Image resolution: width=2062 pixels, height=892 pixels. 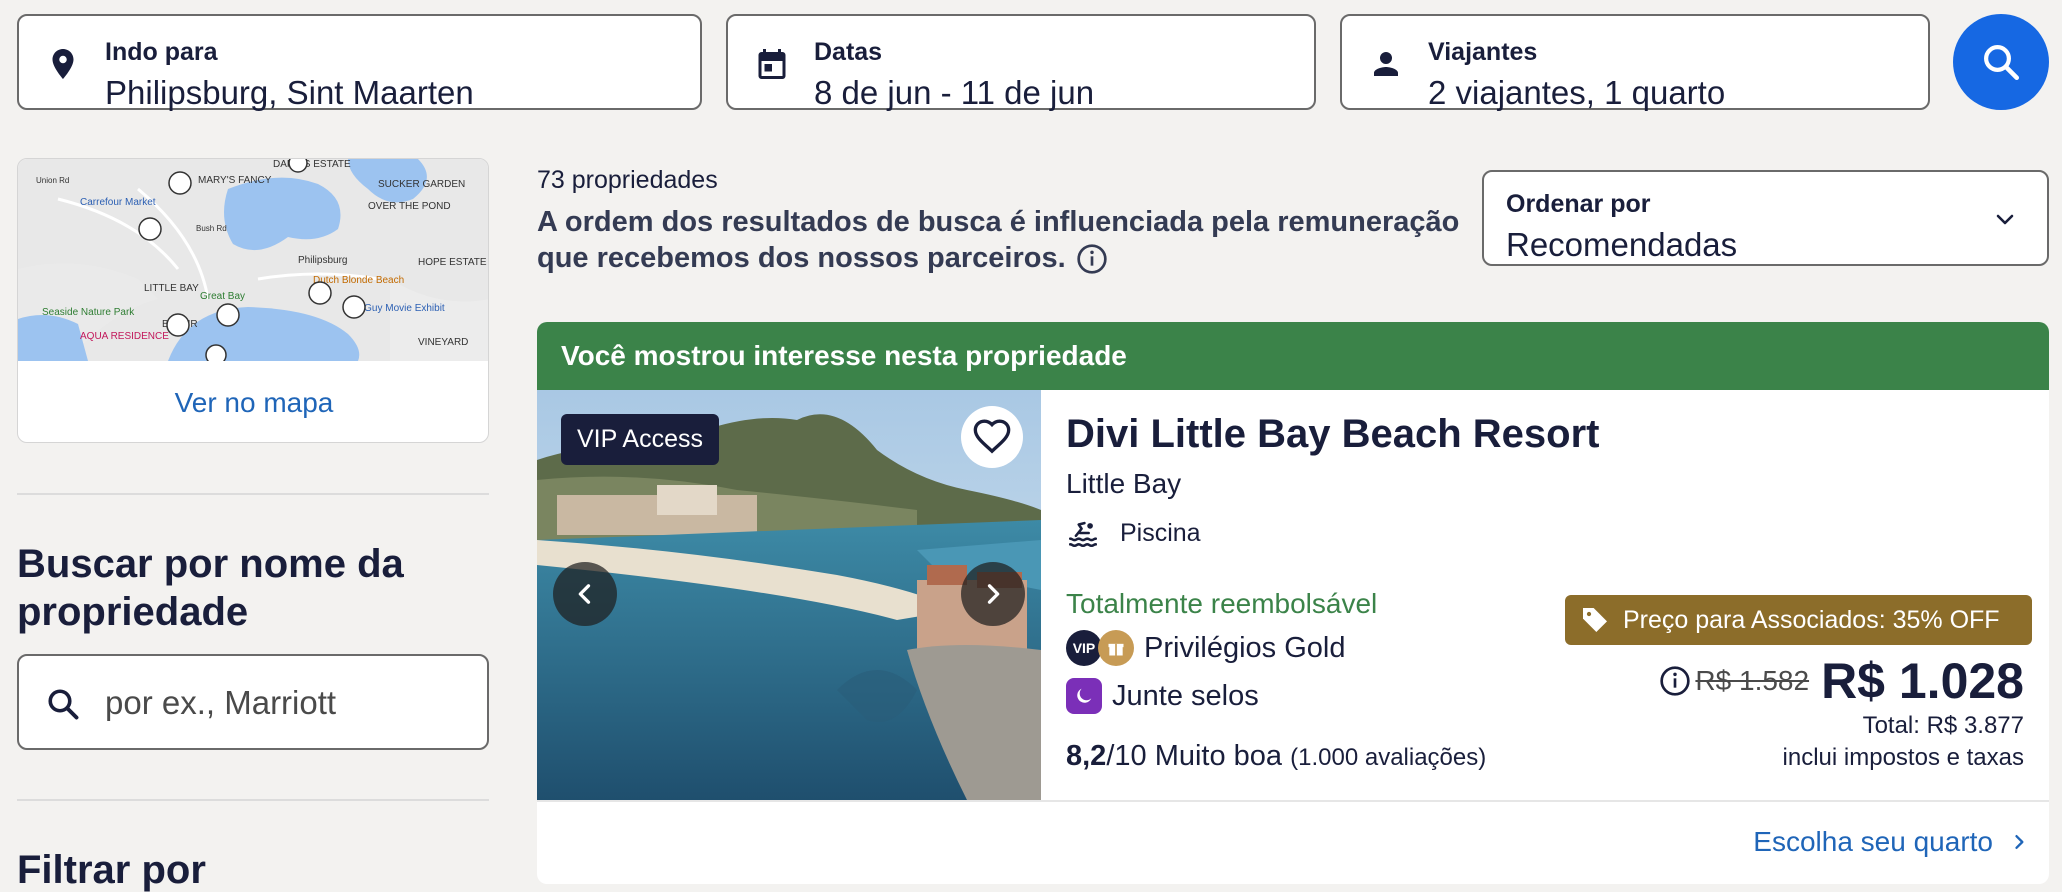 I want to click on map-label: HOPE ESTATE, so click(x=452, y=262).